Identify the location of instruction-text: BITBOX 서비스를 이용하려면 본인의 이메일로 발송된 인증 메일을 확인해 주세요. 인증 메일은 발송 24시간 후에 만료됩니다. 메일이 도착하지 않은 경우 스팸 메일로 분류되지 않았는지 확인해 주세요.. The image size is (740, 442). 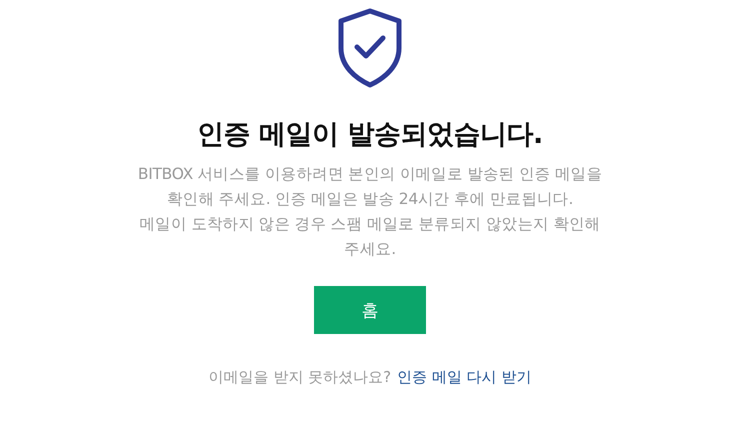
(370, 212).